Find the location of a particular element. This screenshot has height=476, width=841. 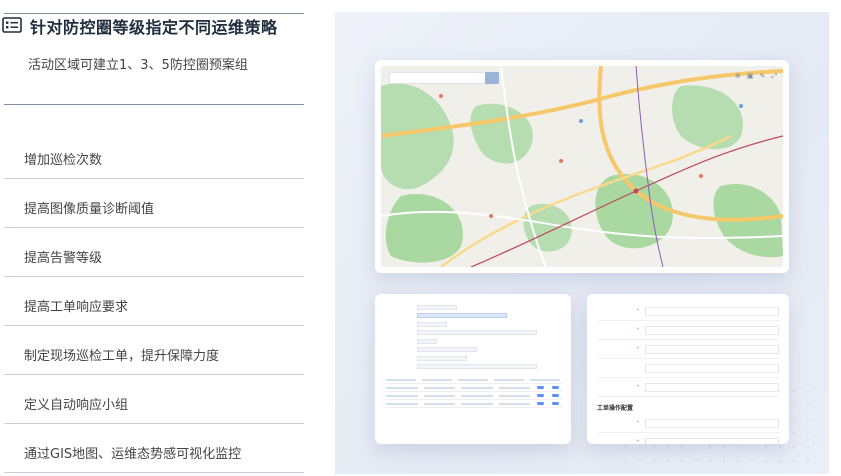

strategy-item: 提高图像质量诊断阈值 is located at coordinates (154, 203).